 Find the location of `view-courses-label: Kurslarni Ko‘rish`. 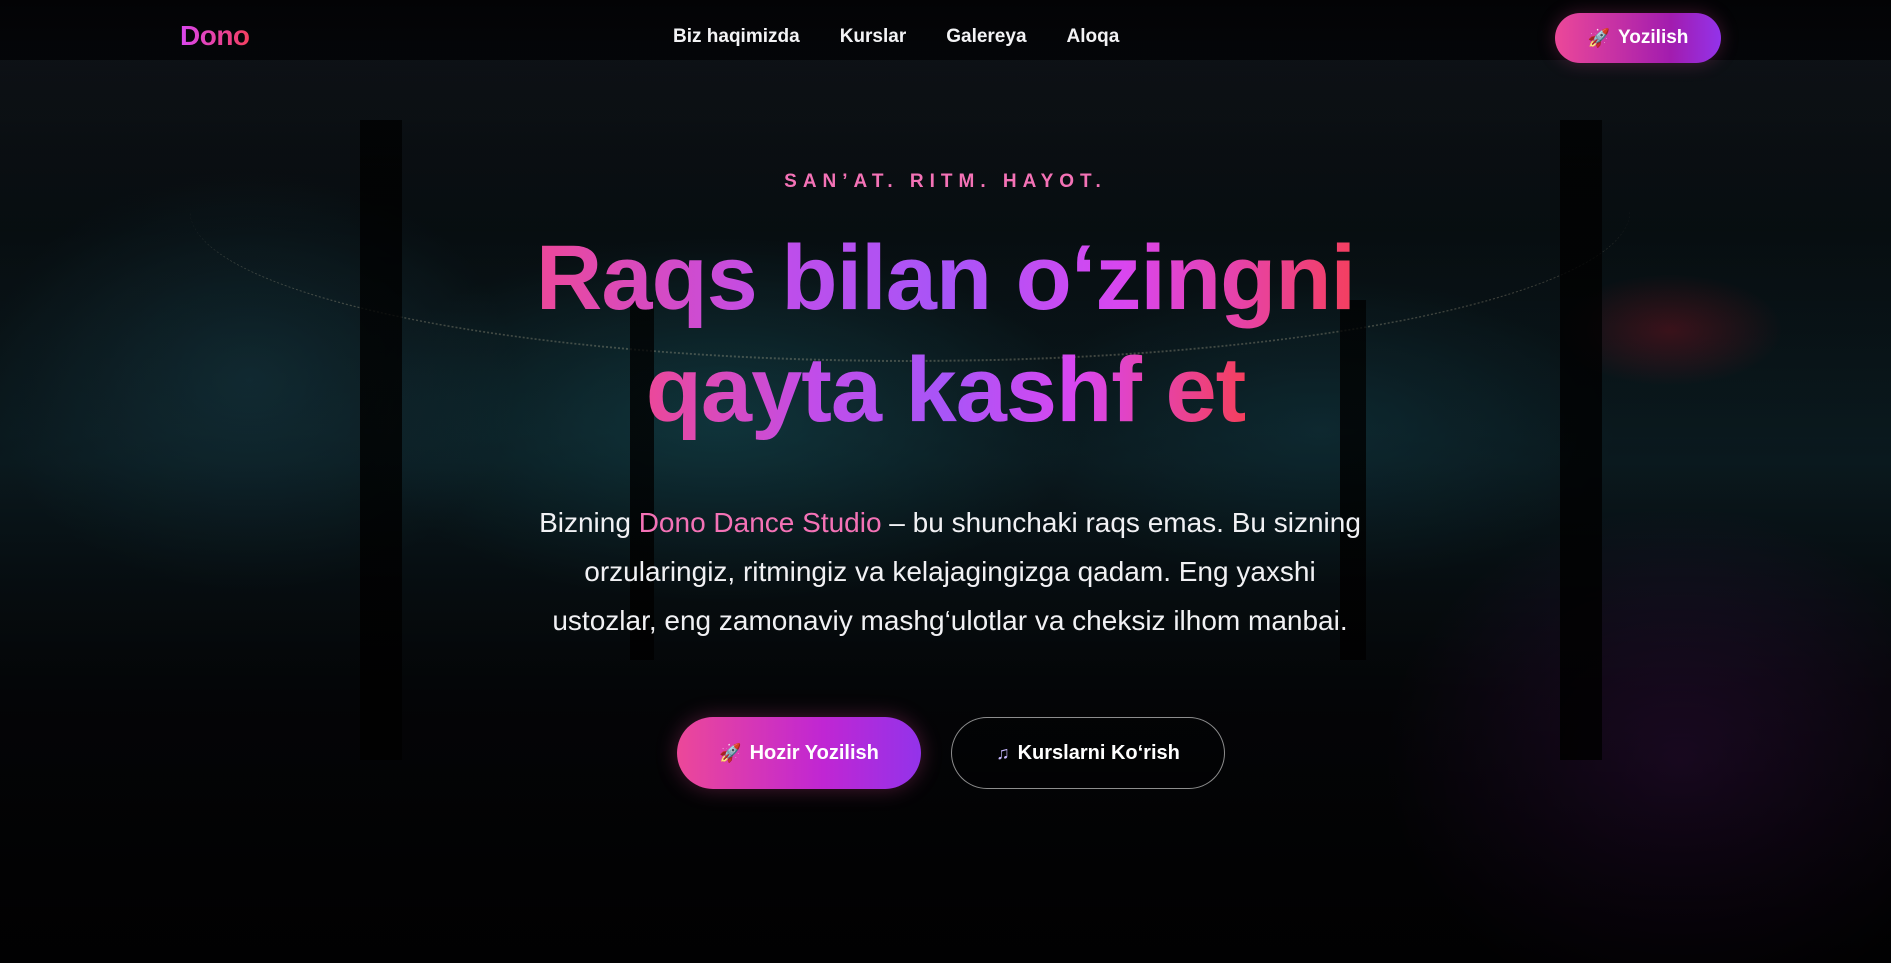

view-courses-label: Kurslarni Ko‘rish is located at coordinates (1098, 752).